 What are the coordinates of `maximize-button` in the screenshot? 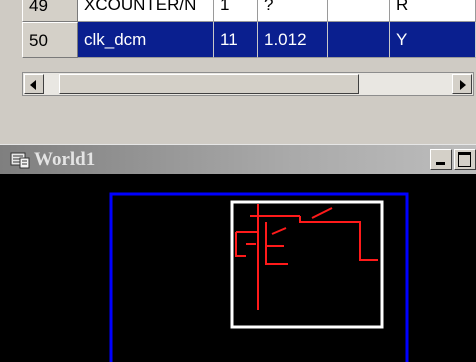 It's located at (465, 159).